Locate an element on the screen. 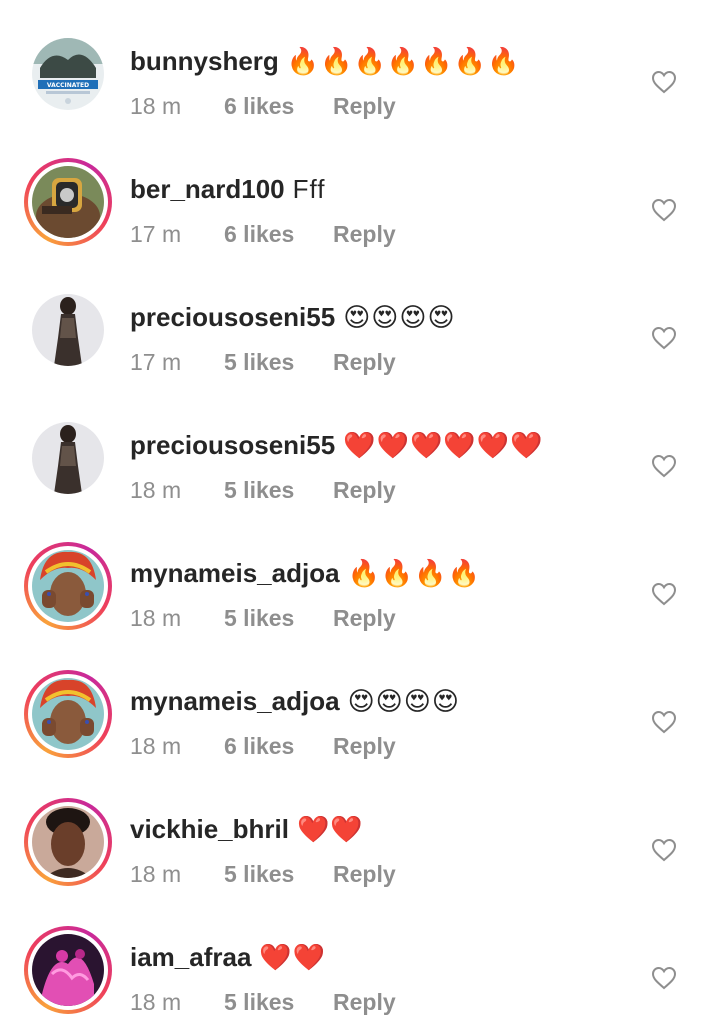  comment-item: mynameis_adjoa 🔥🔥🔥🔥 18 m 5 likes Reply is located at coordinates (360, 584).